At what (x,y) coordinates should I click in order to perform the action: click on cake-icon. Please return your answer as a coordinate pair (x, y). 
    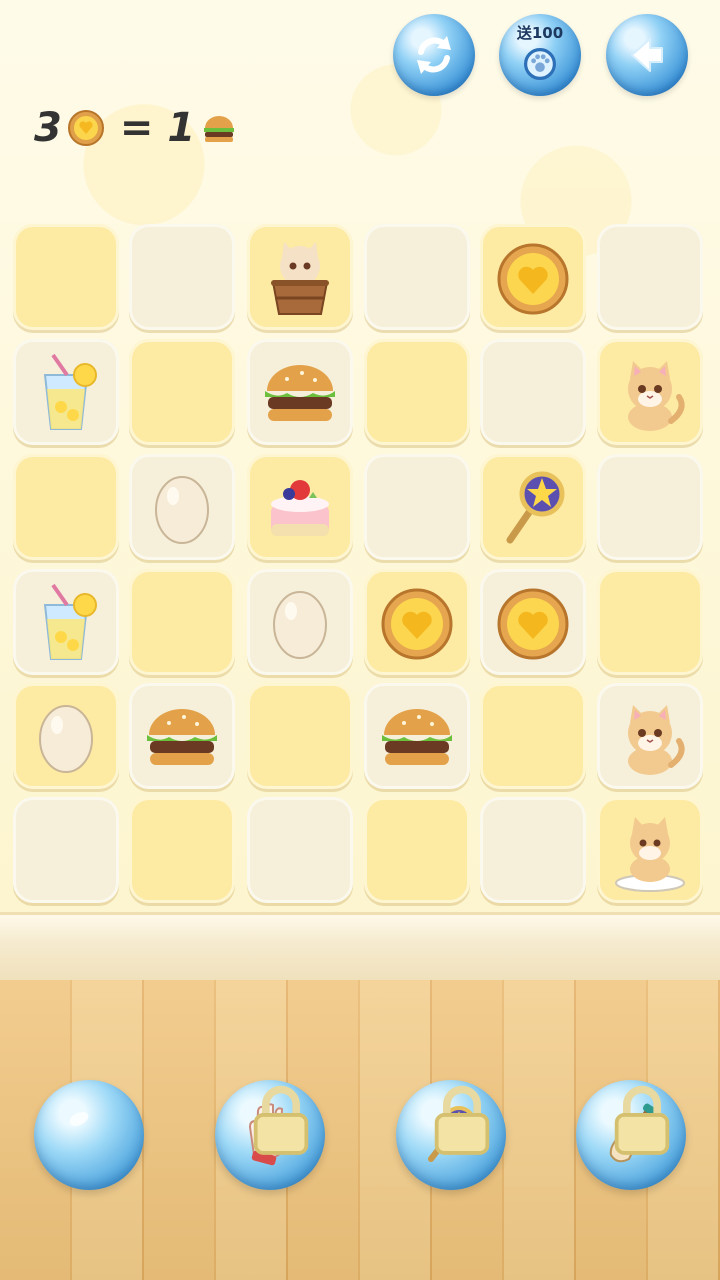
    Looking at the image, I should click on (300, 508).